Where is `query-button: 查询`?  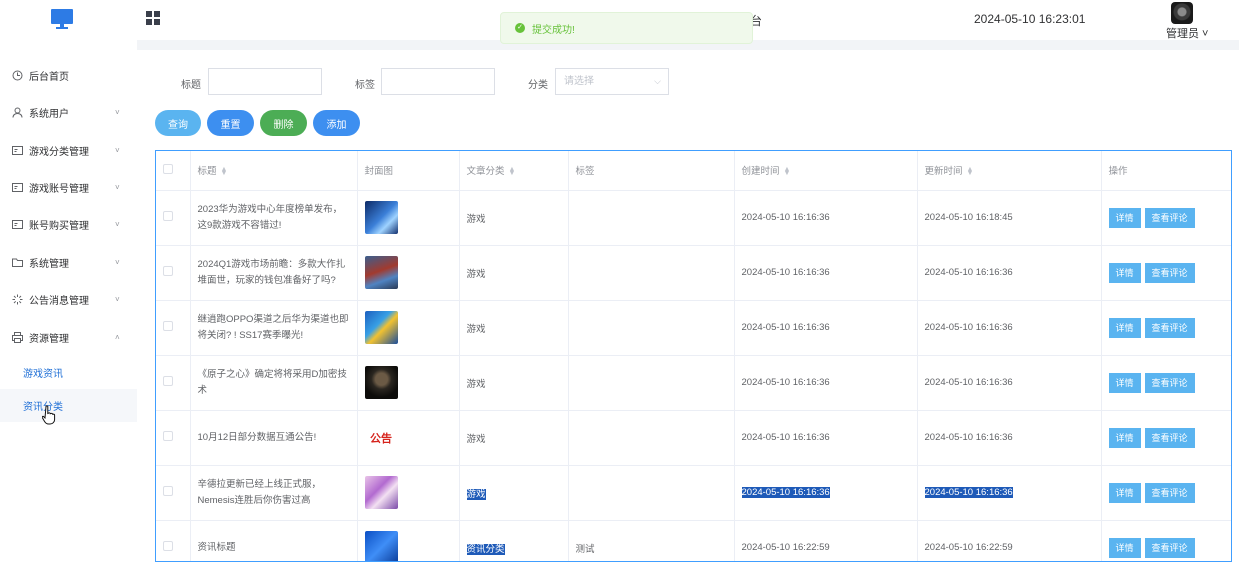
query-button: 查询 is located at coordinates (178, 123).